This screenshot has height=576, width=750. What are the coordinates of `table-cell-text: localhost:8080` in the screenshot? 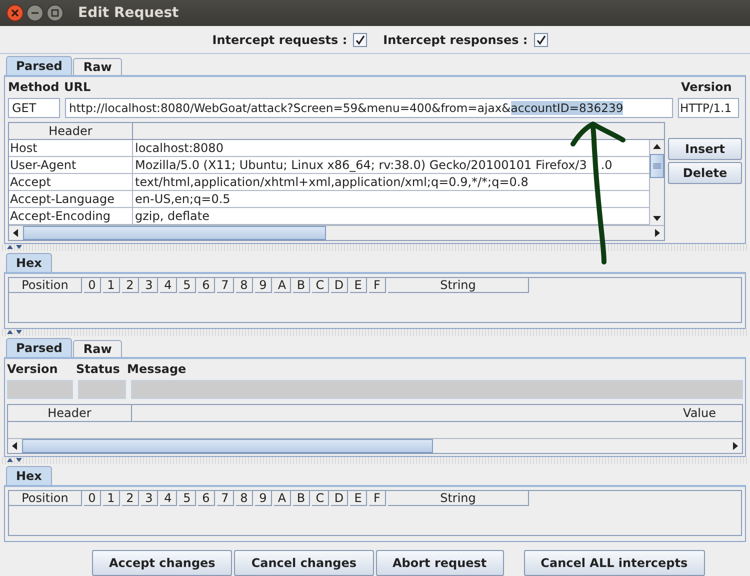 It's located at (179, 148).